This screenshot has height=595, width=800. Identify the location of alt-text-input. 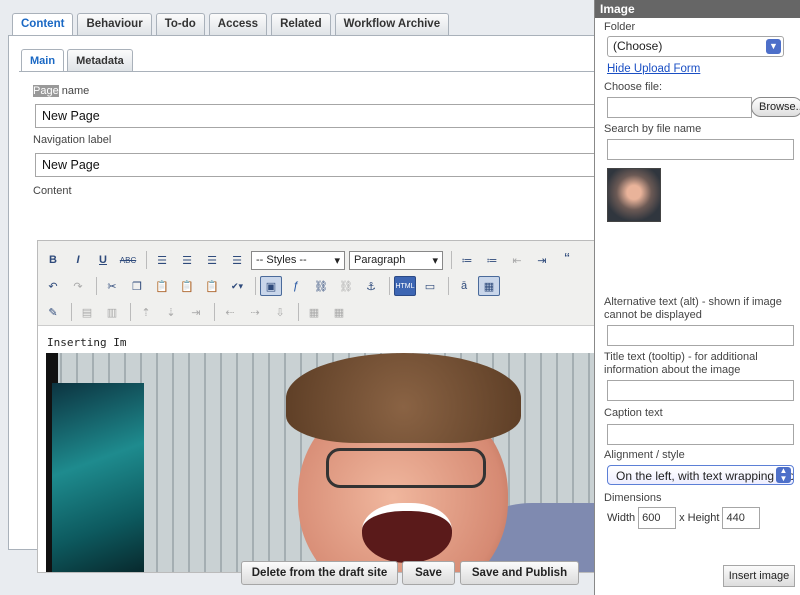
(700, 335).